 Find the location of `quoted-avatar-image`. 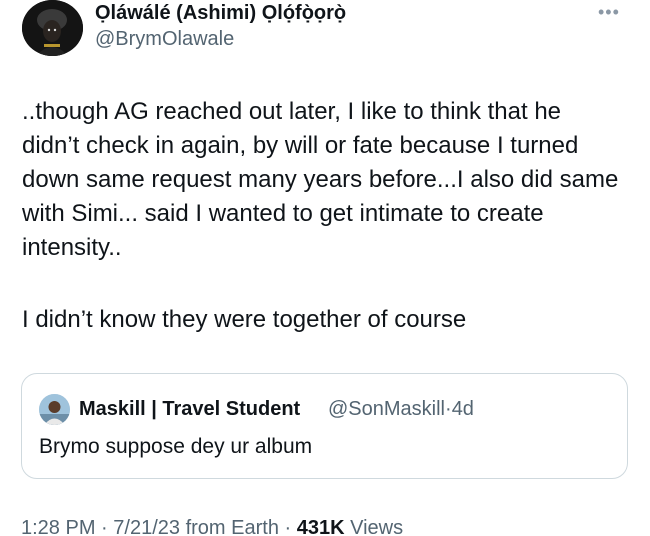

quoted-avatar-image is located at coordinates (54, 409).